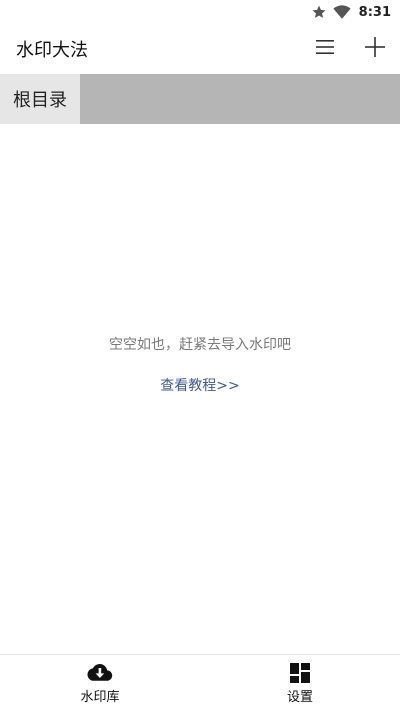 This screenshot has width=400, height=711. What do you see at coordinates (299, 697) in the screenshot?
I see `nav-label-settings: 设置` at bounding box center [299, 697].